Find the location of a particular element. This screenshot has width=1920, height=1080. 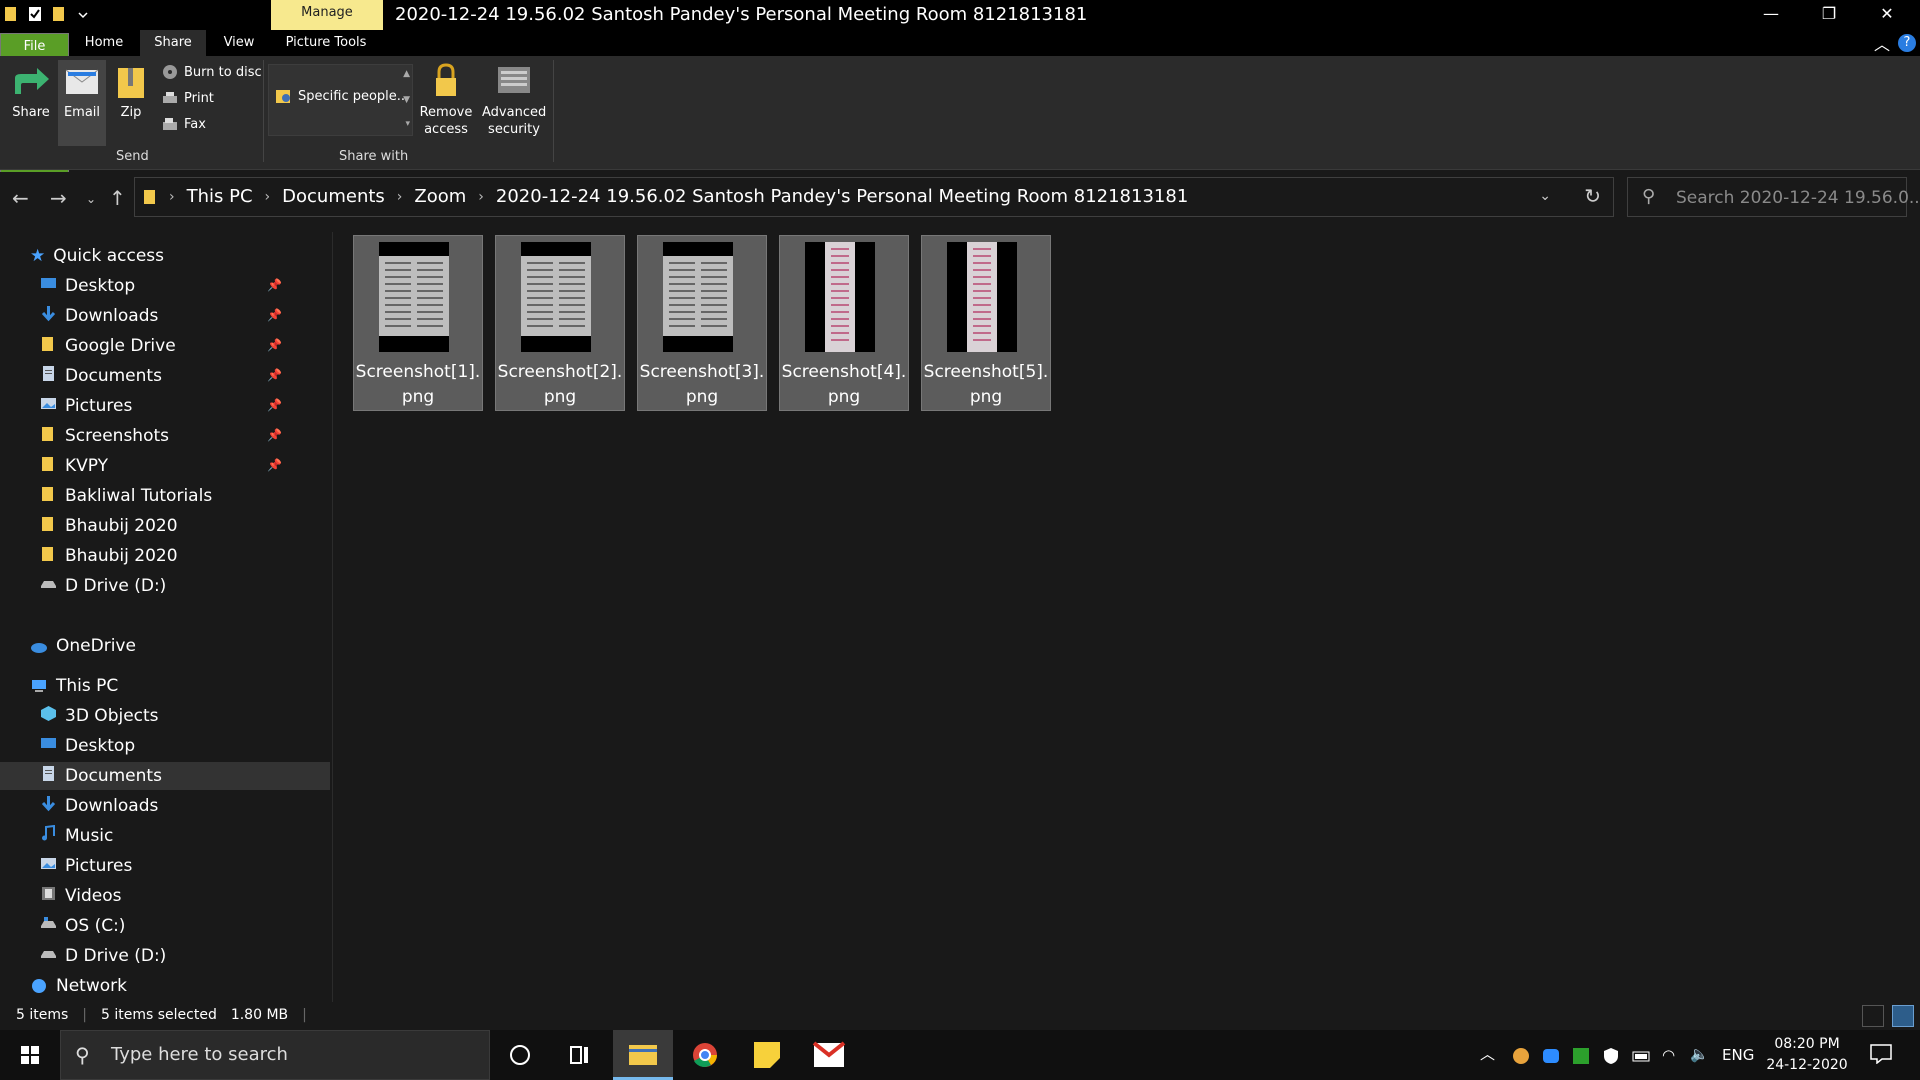

sidebar-item-pc-d-drive-d: D Drive (D:) is located at coordinates (165, 956).